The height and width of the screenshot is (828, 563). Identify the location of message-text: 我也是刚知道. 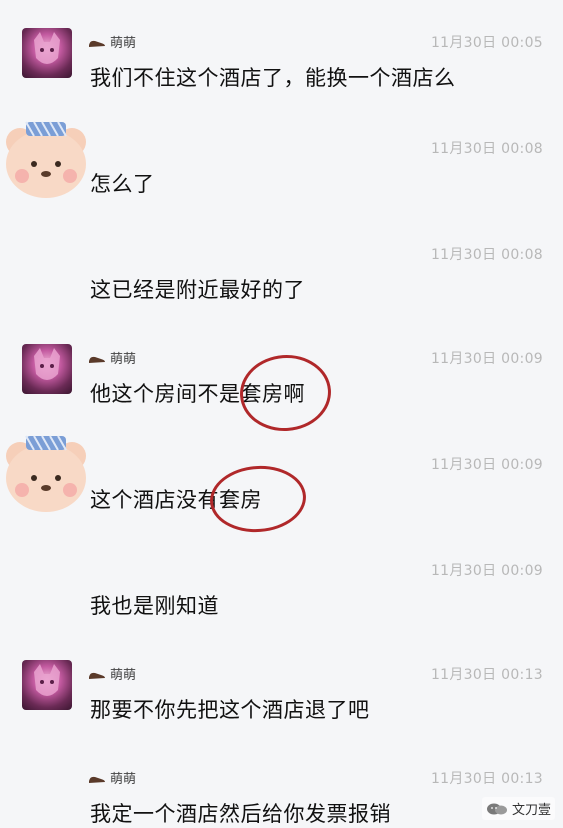
(154, 606).